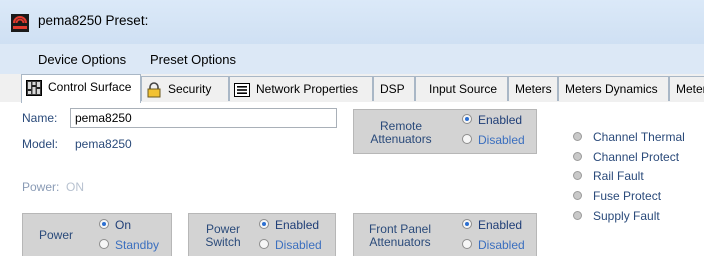  I want to click on group-title-text: Power Switch, so click(223, 235).